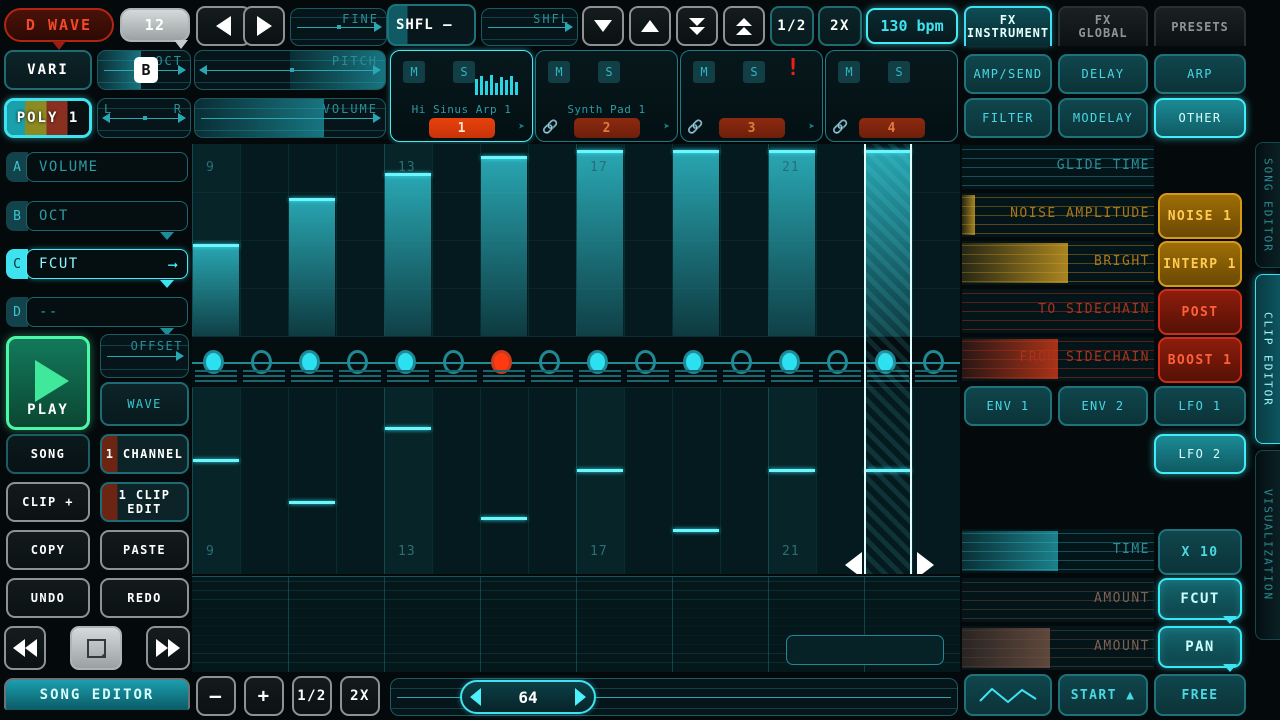 Image resolution: width=1280 pixels, height=720 pixels. Describe the element at coordinates (144, 356) in the screenshot. I see `offset-slider: WAVE OFFSET` at that location.